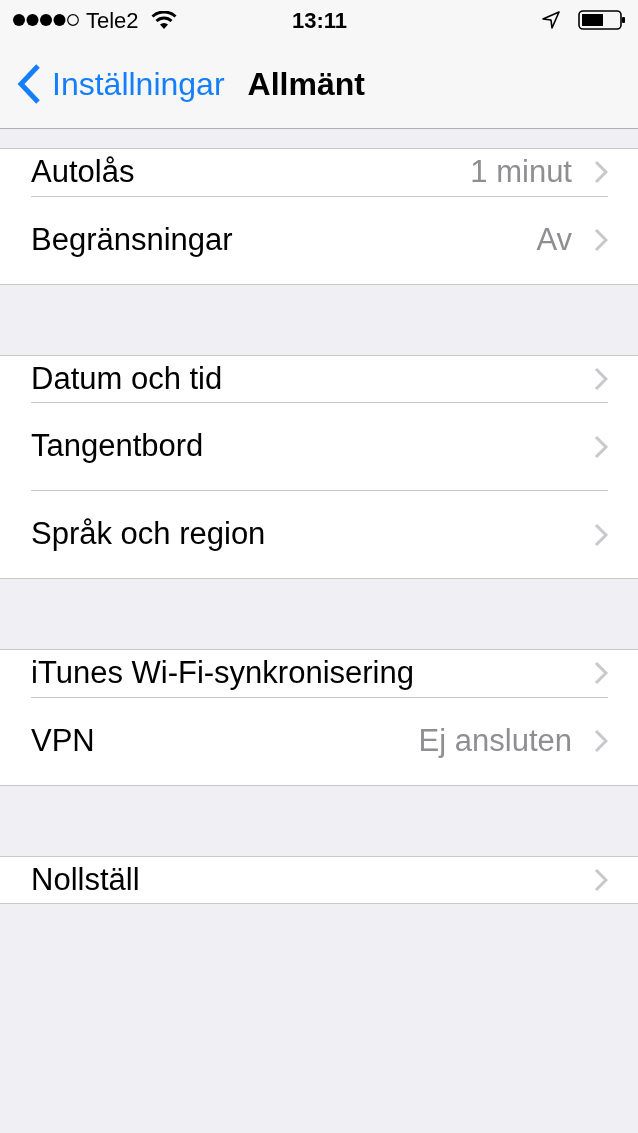  Describe the element at coordinates (46, 20) in the screenshot. I see `signal-strength-icon` at that location.